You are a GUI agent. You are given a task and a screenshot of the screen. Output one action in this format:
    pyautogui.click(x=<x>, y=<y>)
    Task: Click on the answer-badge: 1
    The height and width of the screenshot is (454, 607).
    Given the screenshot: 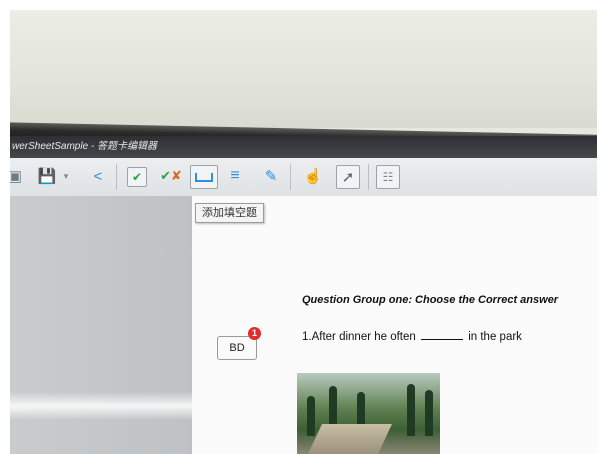 What is the action you would take?
    pyautogui.click(x=254, y=333)
    